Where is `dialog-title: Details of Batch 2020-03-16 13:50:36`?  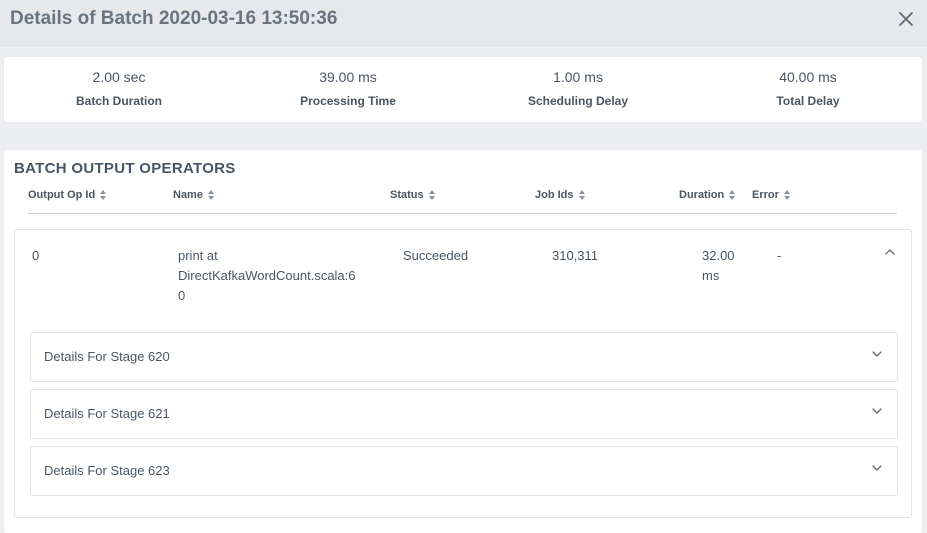 dialog-title: Details of Batch 2020-03-16 13:50:36 is located at coordinates (174, 18).